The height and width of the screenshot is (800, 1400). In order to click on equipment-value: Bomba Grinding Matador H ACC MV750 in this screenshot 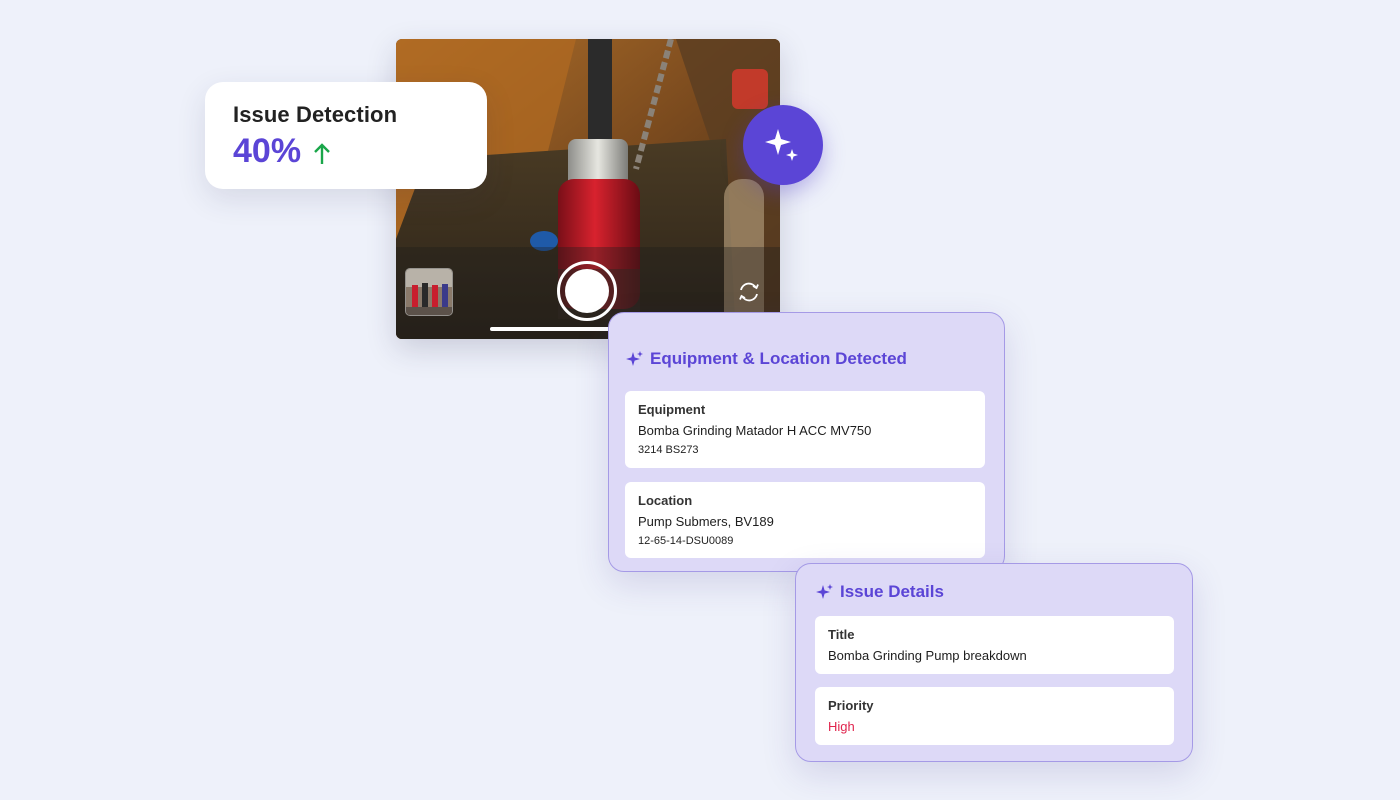, I will do `click(755, 430)`.